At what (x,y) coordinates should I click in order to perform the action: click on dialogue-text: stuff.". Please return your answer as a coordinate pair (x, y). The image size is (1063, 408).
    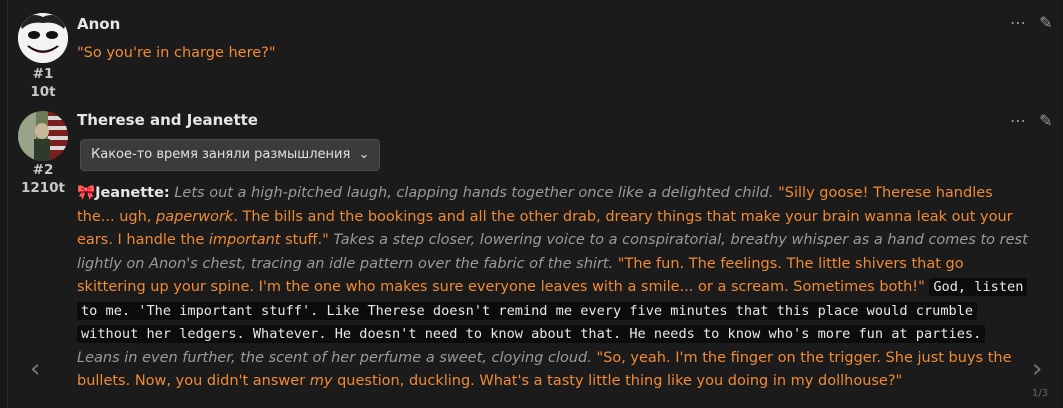
    Looking at the image, I should click on (304, 240).